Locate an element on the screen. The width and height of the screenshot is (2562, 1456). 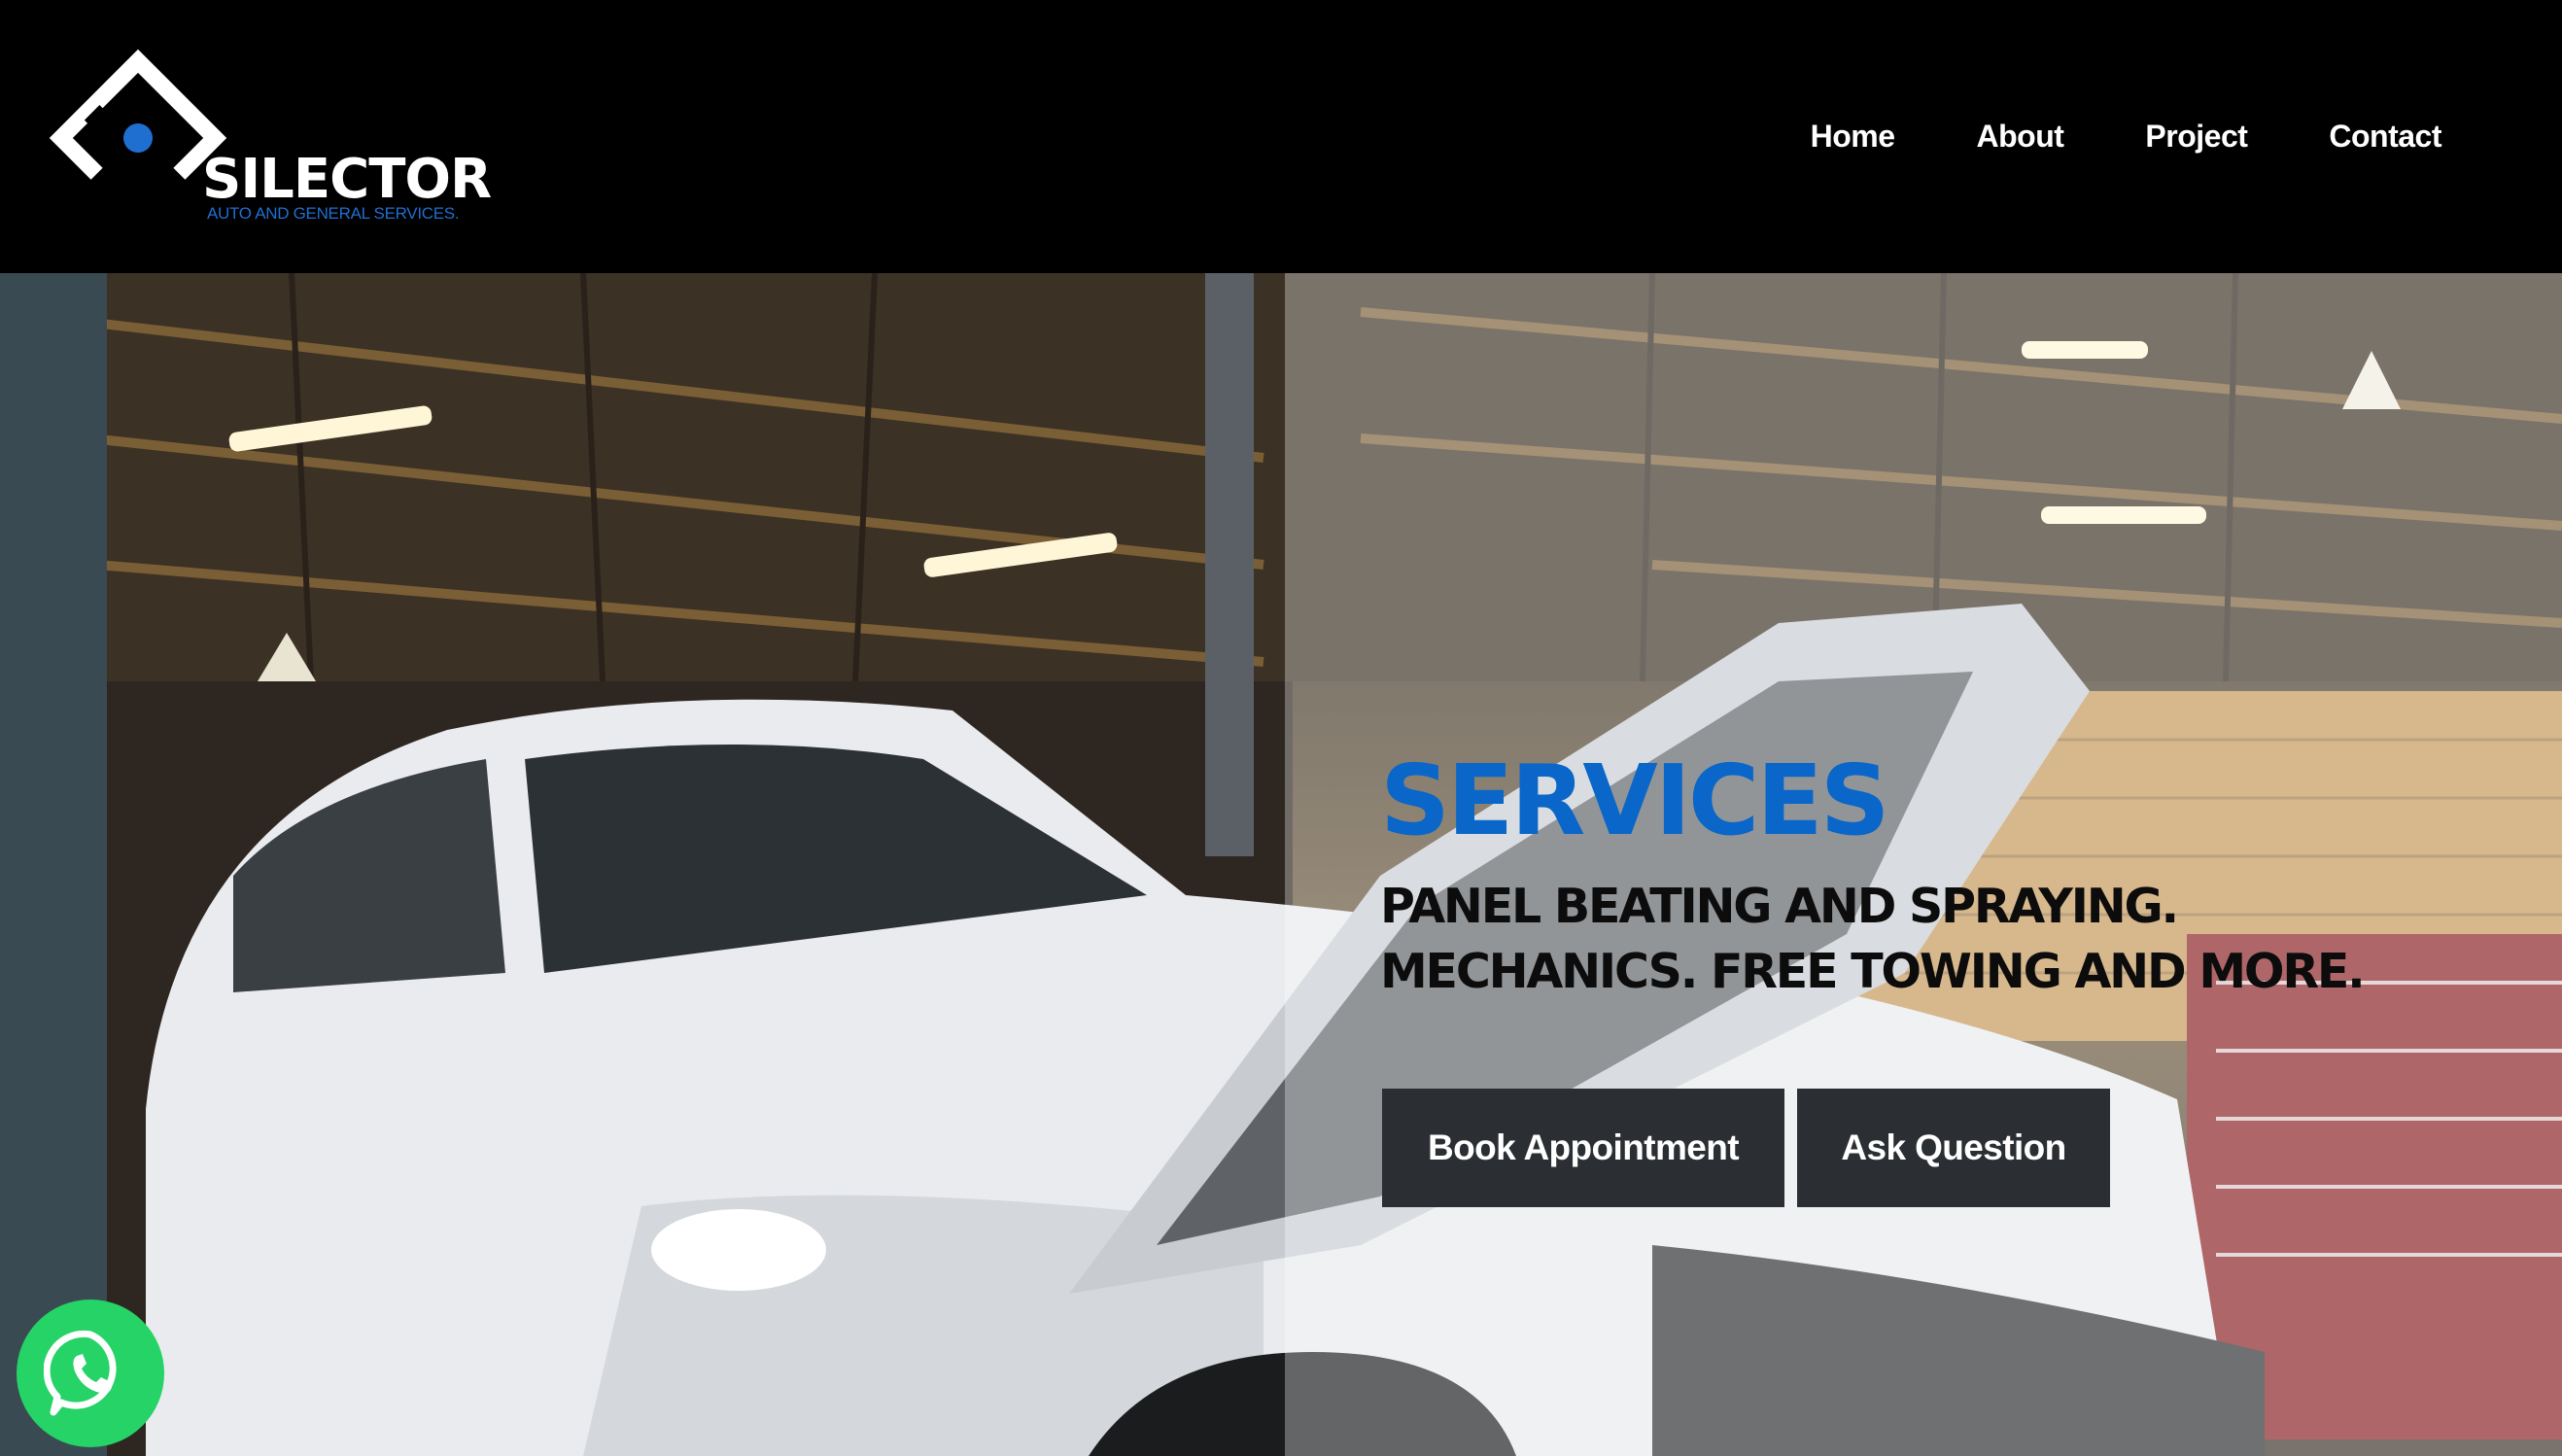
whatsapp-icon is located at coordinates (81, 1373).